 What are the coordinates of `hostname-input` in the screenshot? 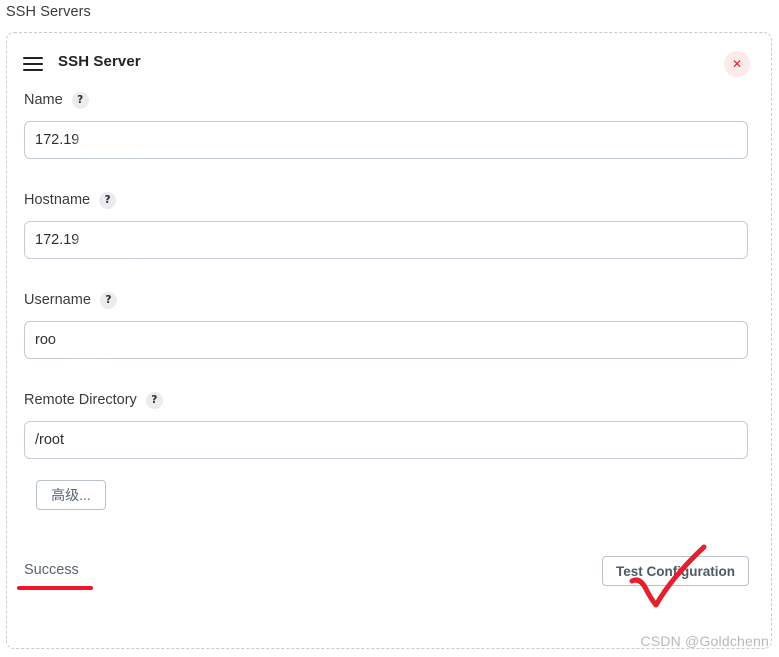 It's located at (386, 240).